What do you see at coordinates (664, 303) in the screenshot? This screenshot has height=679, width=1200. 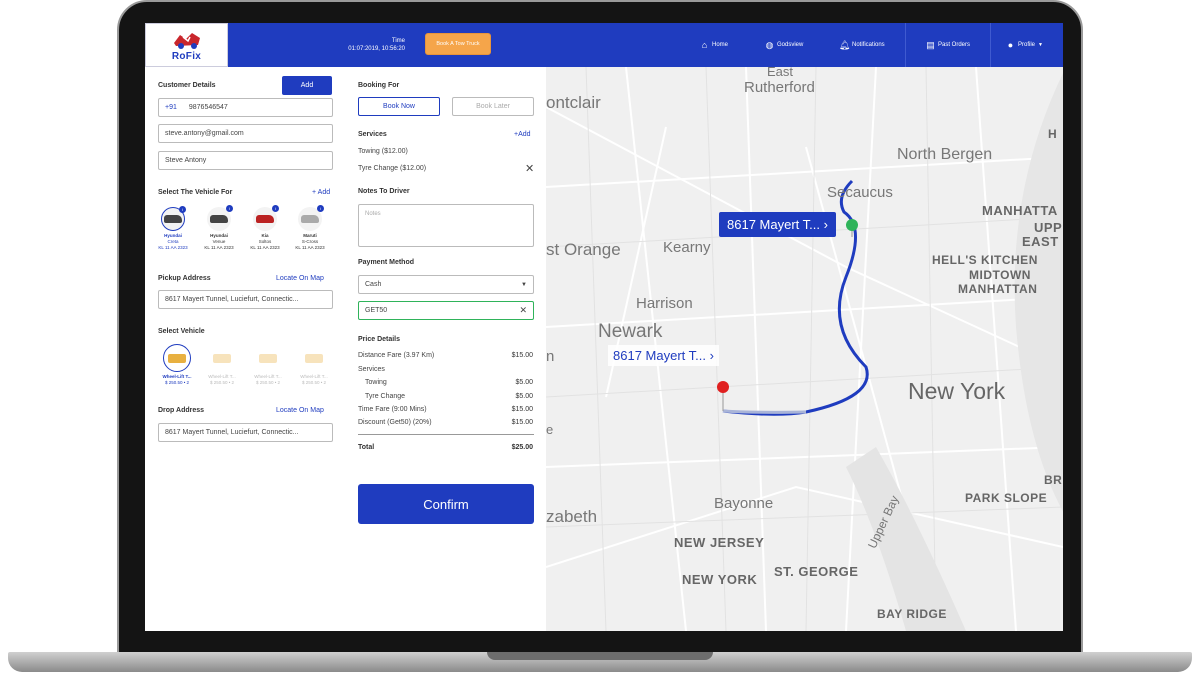 I see `map-label: Harrison` at bounding box center [664, 303].